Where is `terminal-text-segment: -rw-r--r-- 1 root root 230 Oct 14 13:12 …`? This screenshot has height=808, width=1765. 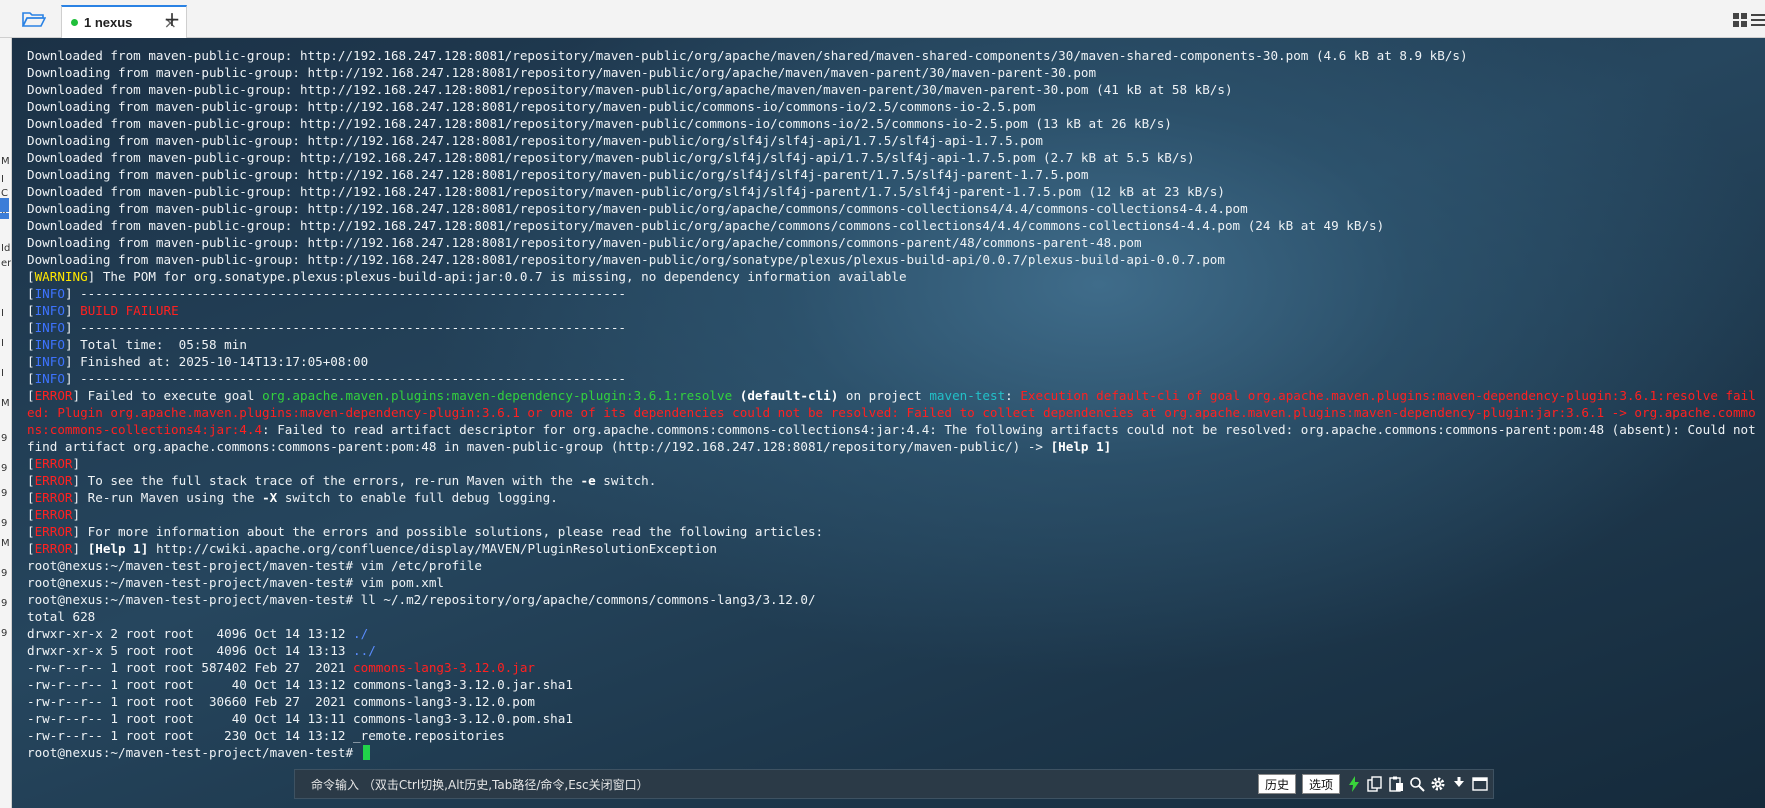
terminal-text-segment: -rw-r--r-- 1 root root 230 Oct 14 13:12 … is located at coordinates (266, 735).